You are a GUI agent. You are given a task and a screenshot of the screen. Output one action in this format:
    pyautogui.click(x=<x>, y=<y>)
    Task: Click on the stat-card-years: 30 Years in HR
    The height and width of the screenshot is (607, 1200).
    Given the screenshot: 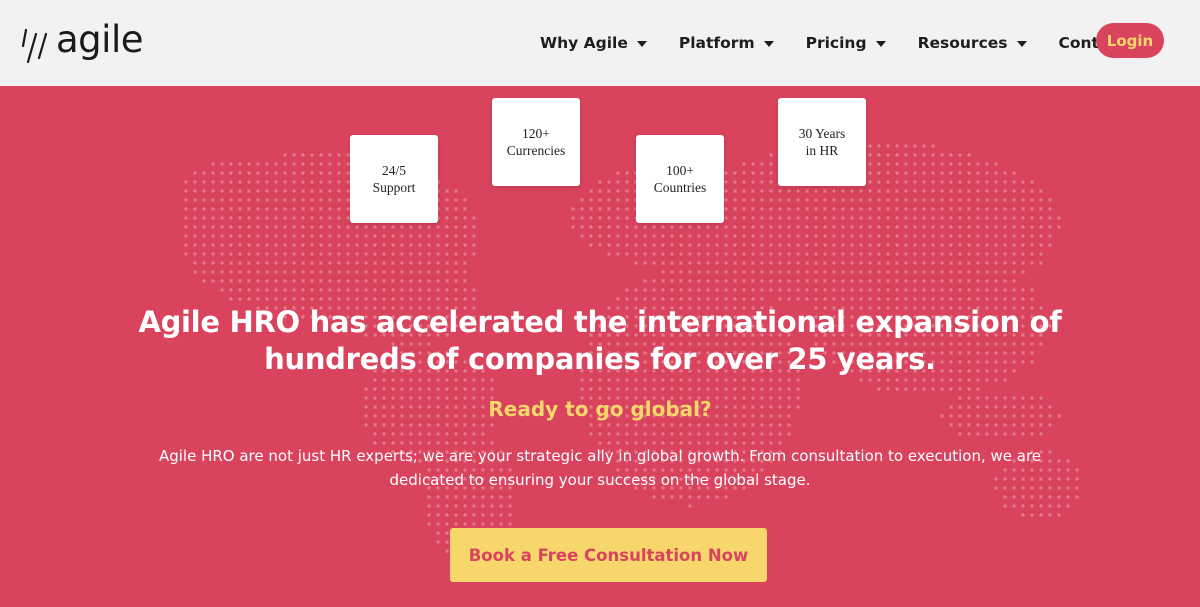 What is the action you would take?
    pyautogui.click(x=822, y=142)
    